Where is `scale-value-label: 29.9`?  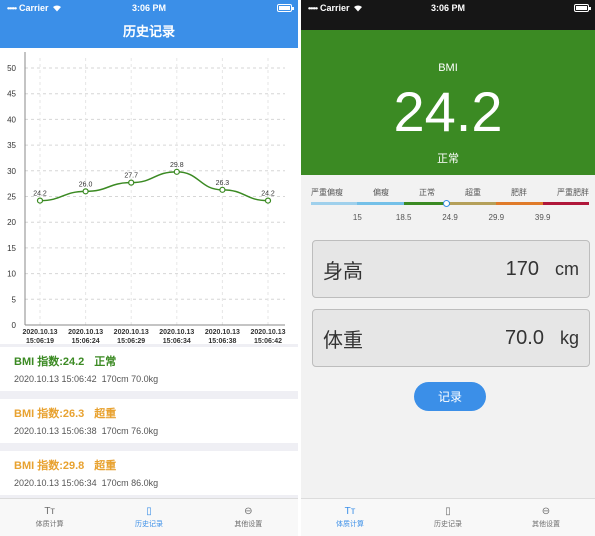 scale-value-label: 29.9 is located at coordinates (496, 217).